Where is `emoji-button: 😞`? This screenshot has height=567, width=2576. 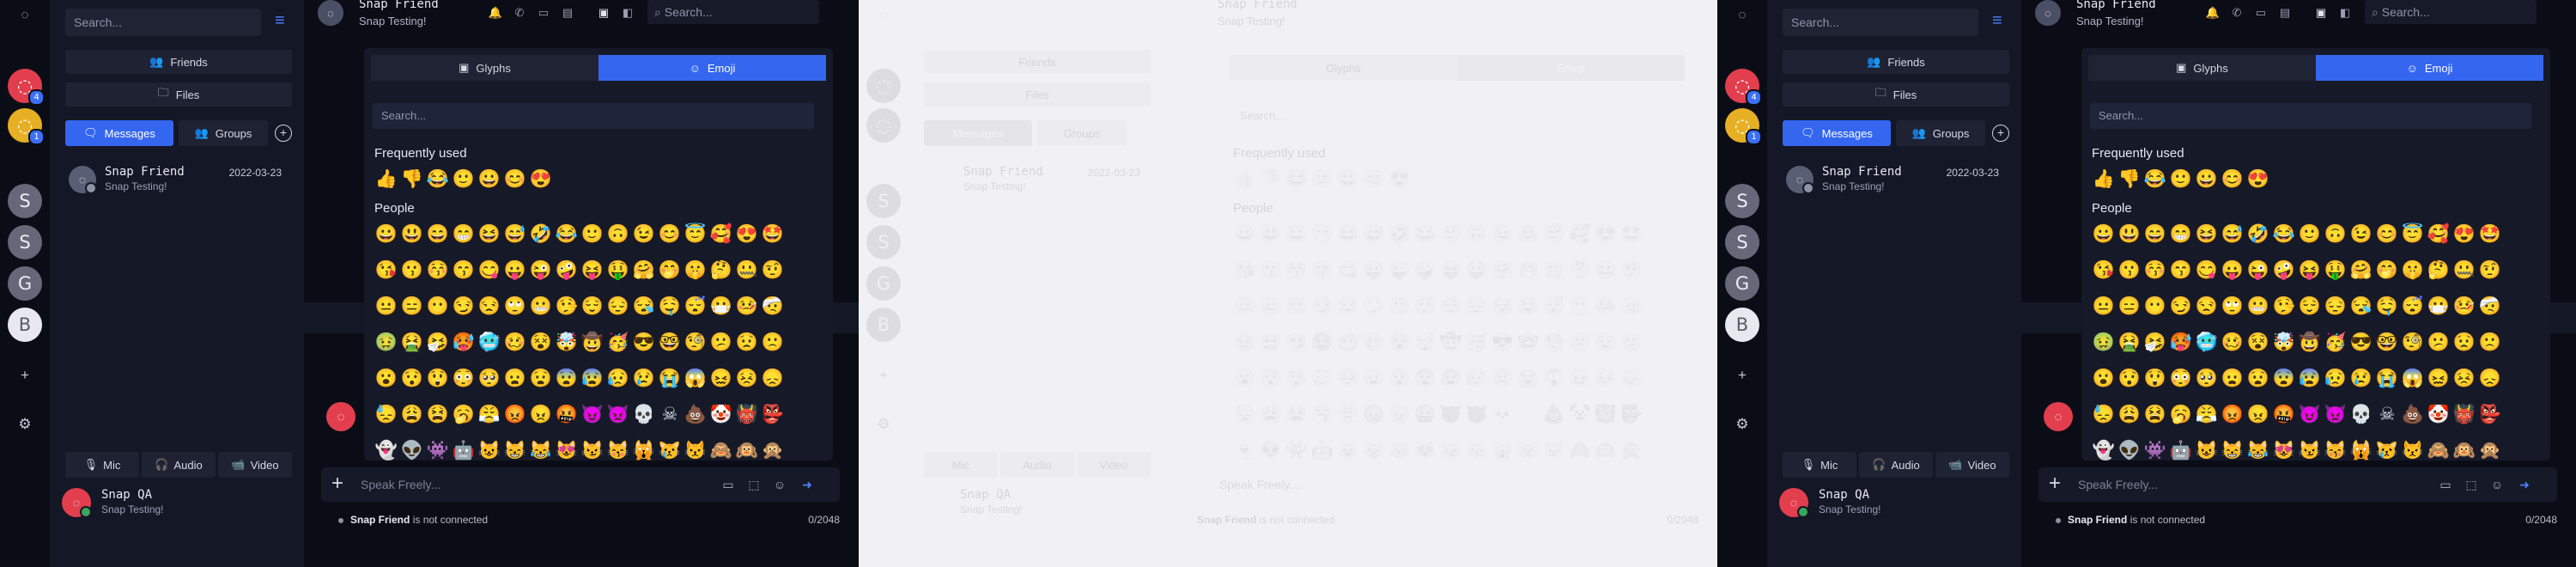 emoji-button: 😞 is located at coordinates (2490, 378).